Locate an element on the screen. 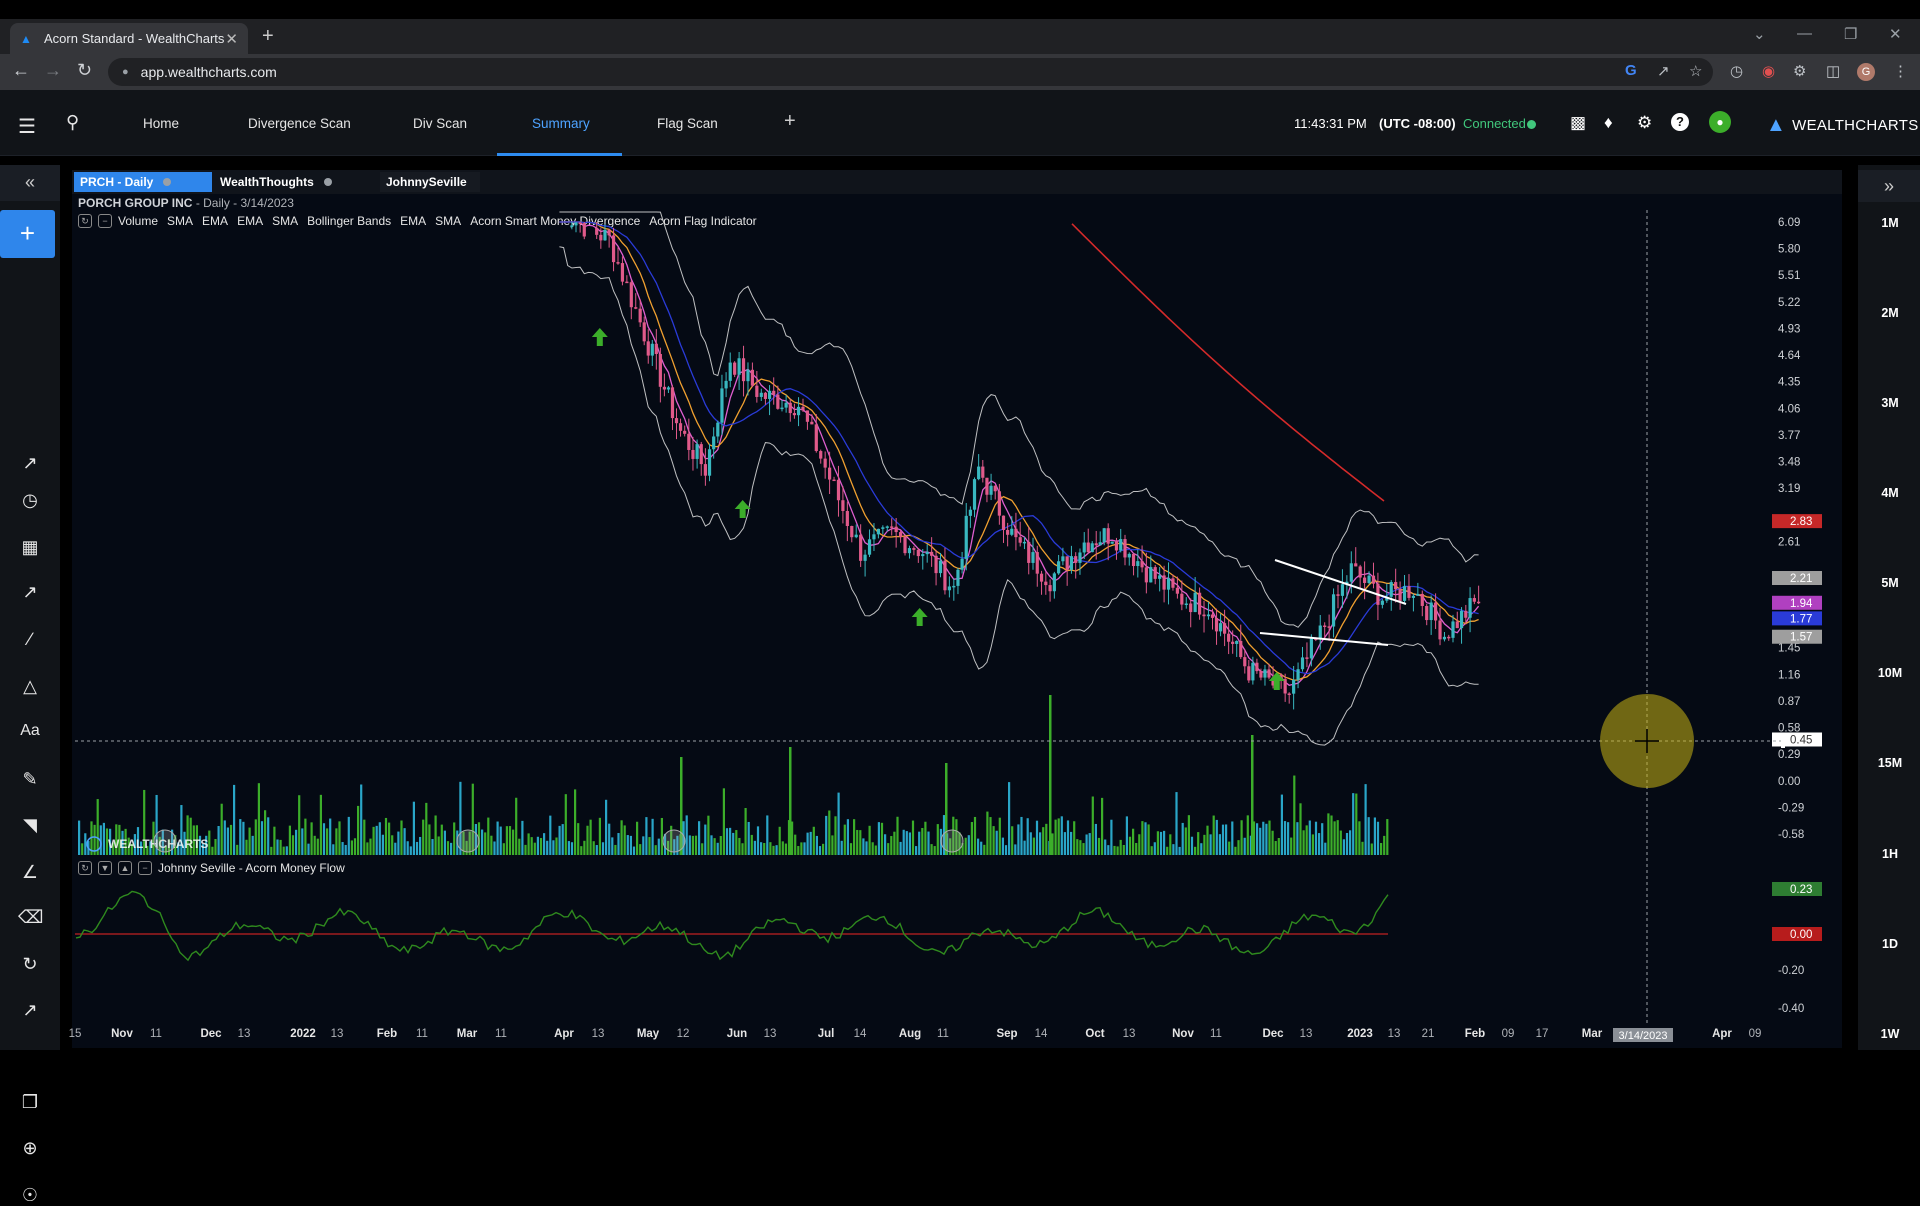  chart-tab-wealththoughts: WealthThoughts is located at coordinates (279, 182).